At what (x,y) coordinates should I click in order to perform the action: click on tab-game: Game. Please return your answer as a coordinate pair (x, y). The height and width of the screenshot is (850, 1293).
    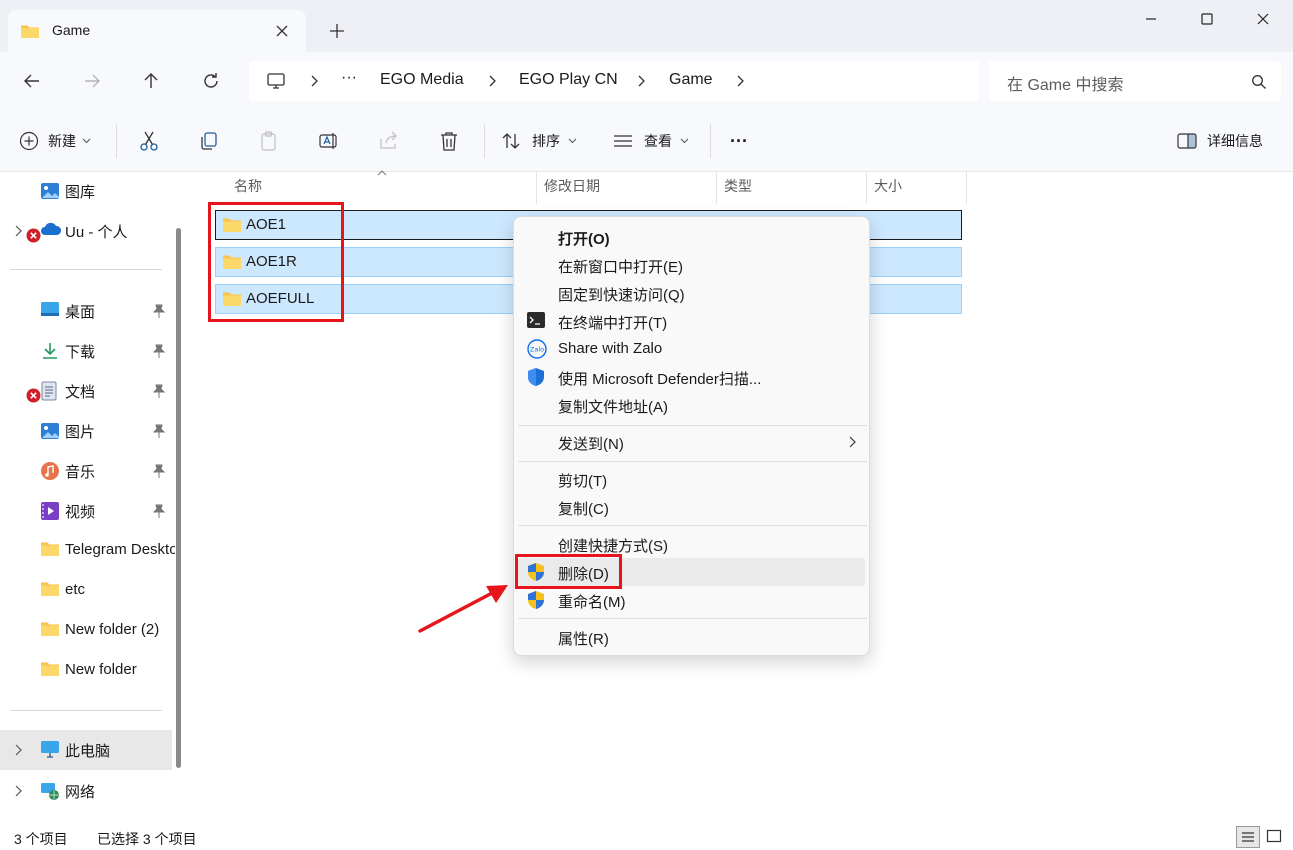
    Looking at the image, I should click on (157, 31).